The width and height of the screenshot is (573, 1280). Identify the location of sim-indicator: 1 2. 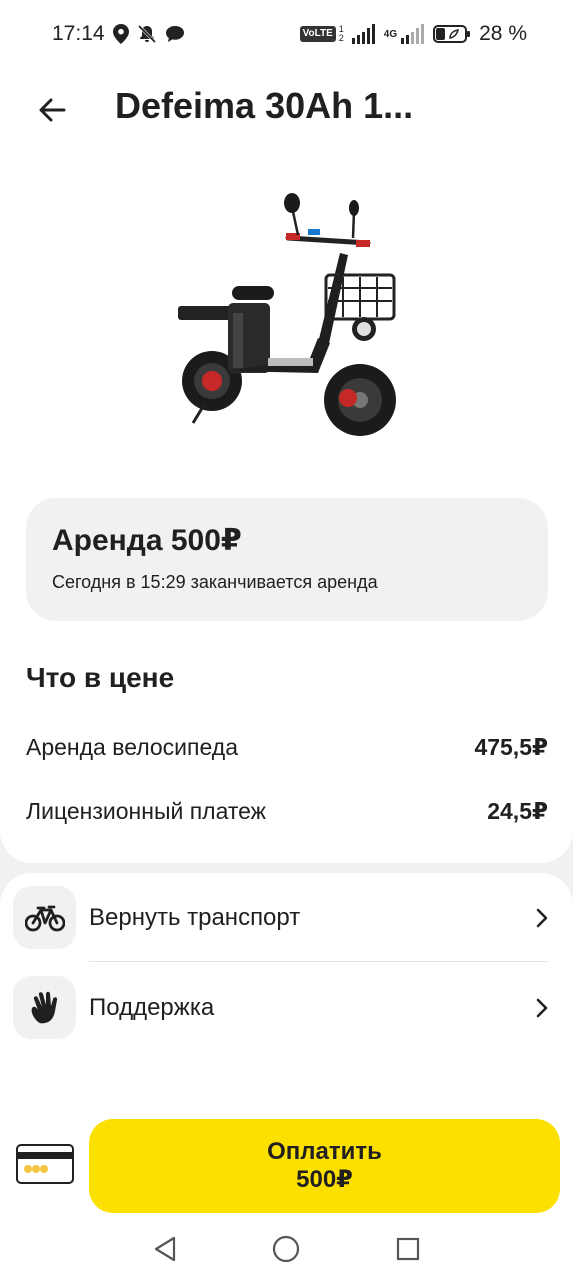
(341, 34).